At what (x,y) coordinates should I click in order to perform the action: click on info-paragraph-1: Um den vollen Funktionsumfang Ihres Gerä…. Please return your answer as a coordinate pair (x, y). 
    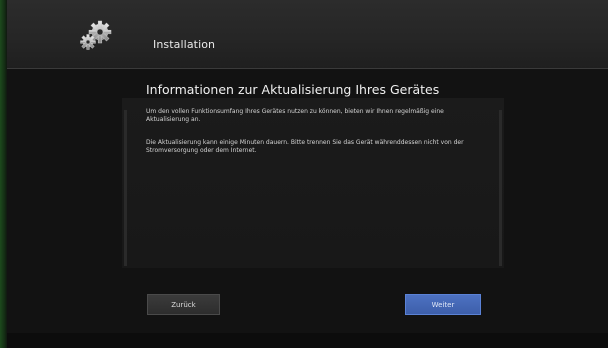
    Looking at the image, I should click on (295, 115).